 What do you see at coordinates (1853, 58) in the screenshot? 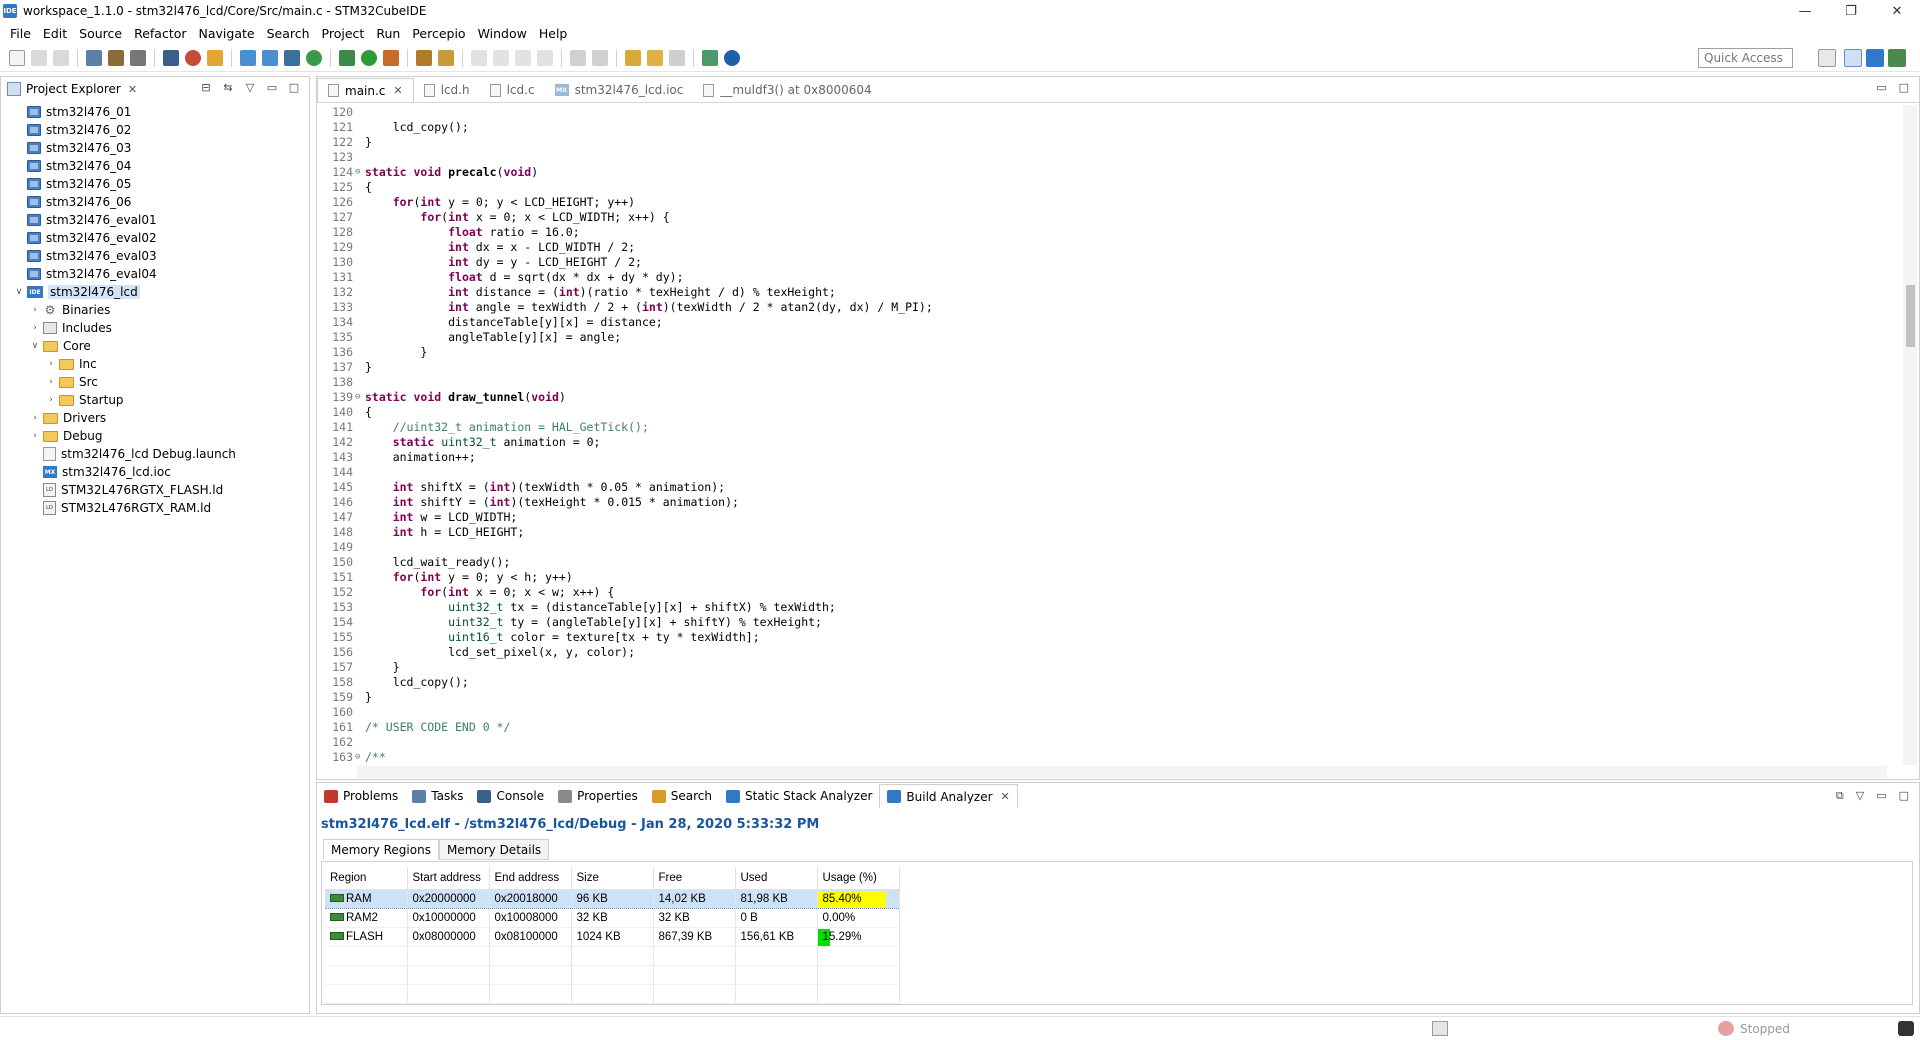
I see `cpp-perspective-icon` at bounding box center [1853, 58].